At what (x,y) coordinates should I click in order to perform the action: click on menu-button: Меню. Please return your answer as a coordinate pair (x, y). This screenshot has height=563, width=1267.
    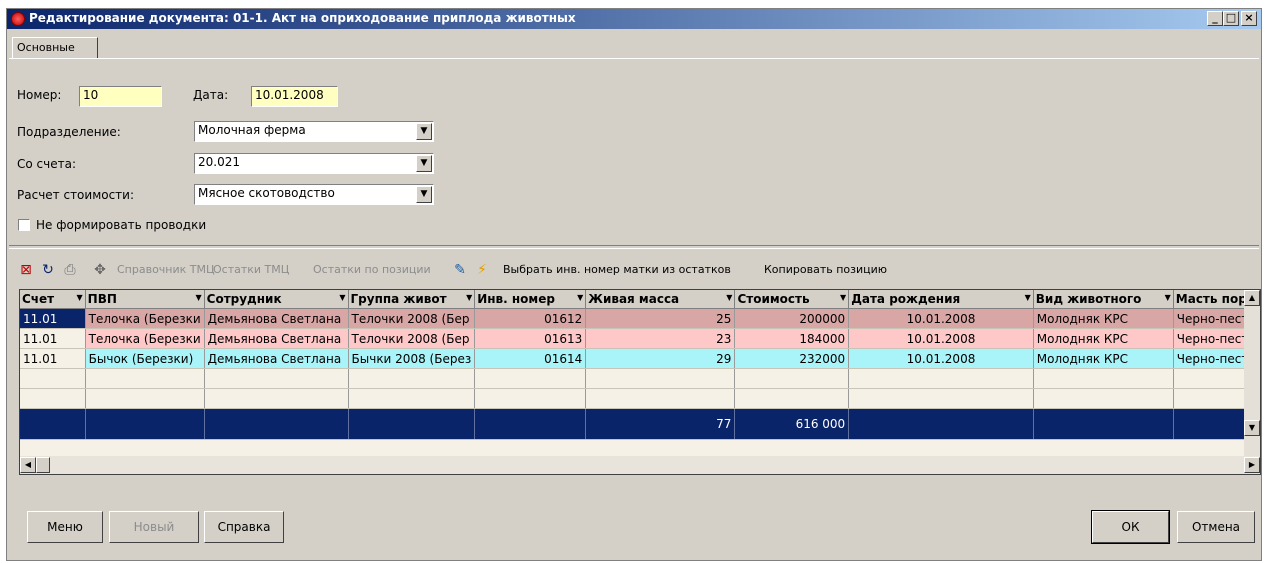
    Looking at the image, I should click on (65, 527).